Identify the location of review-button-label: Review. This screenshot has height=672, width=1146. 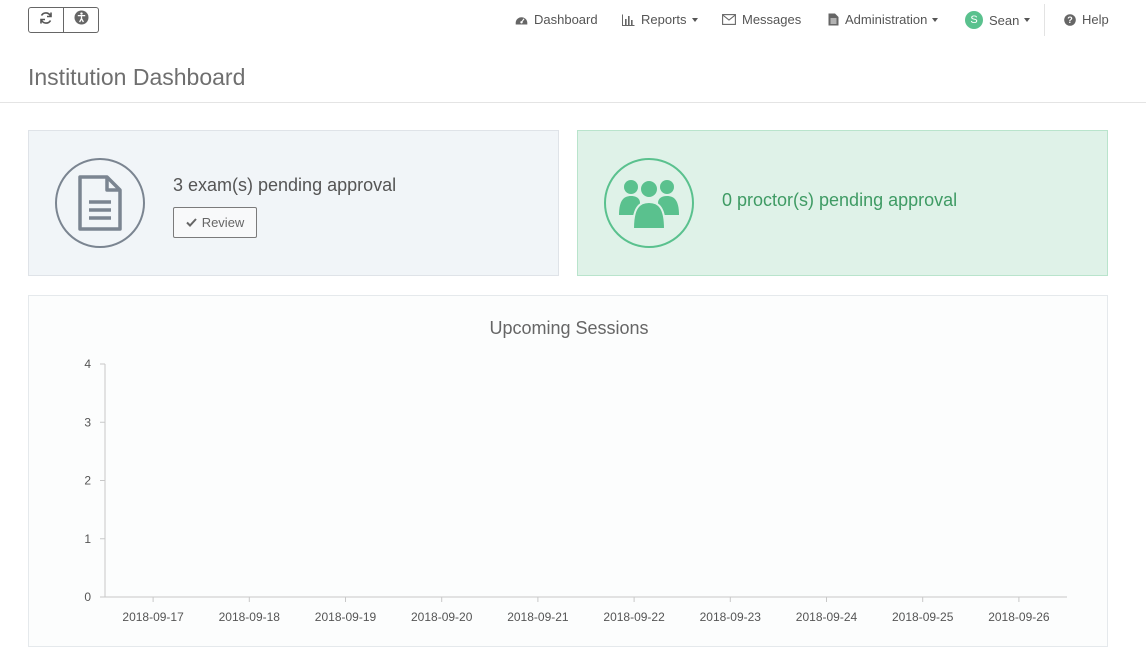
(223, 222).